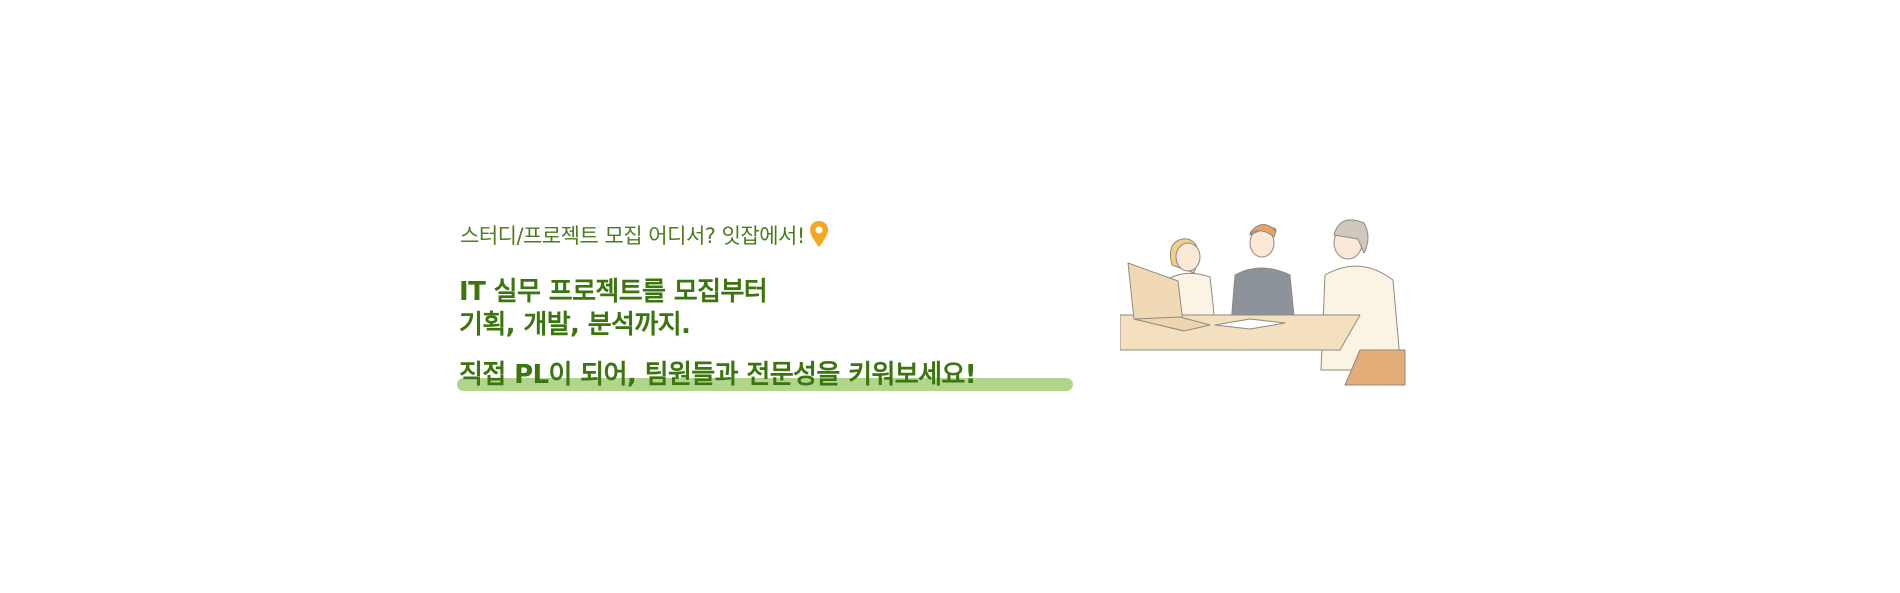 This screenshot has width=1900, height=593. I want to click on banner-heading: IT 실무 프로젝트를 모집부터 기획, 개발, 분석까지., so click(613, 309).